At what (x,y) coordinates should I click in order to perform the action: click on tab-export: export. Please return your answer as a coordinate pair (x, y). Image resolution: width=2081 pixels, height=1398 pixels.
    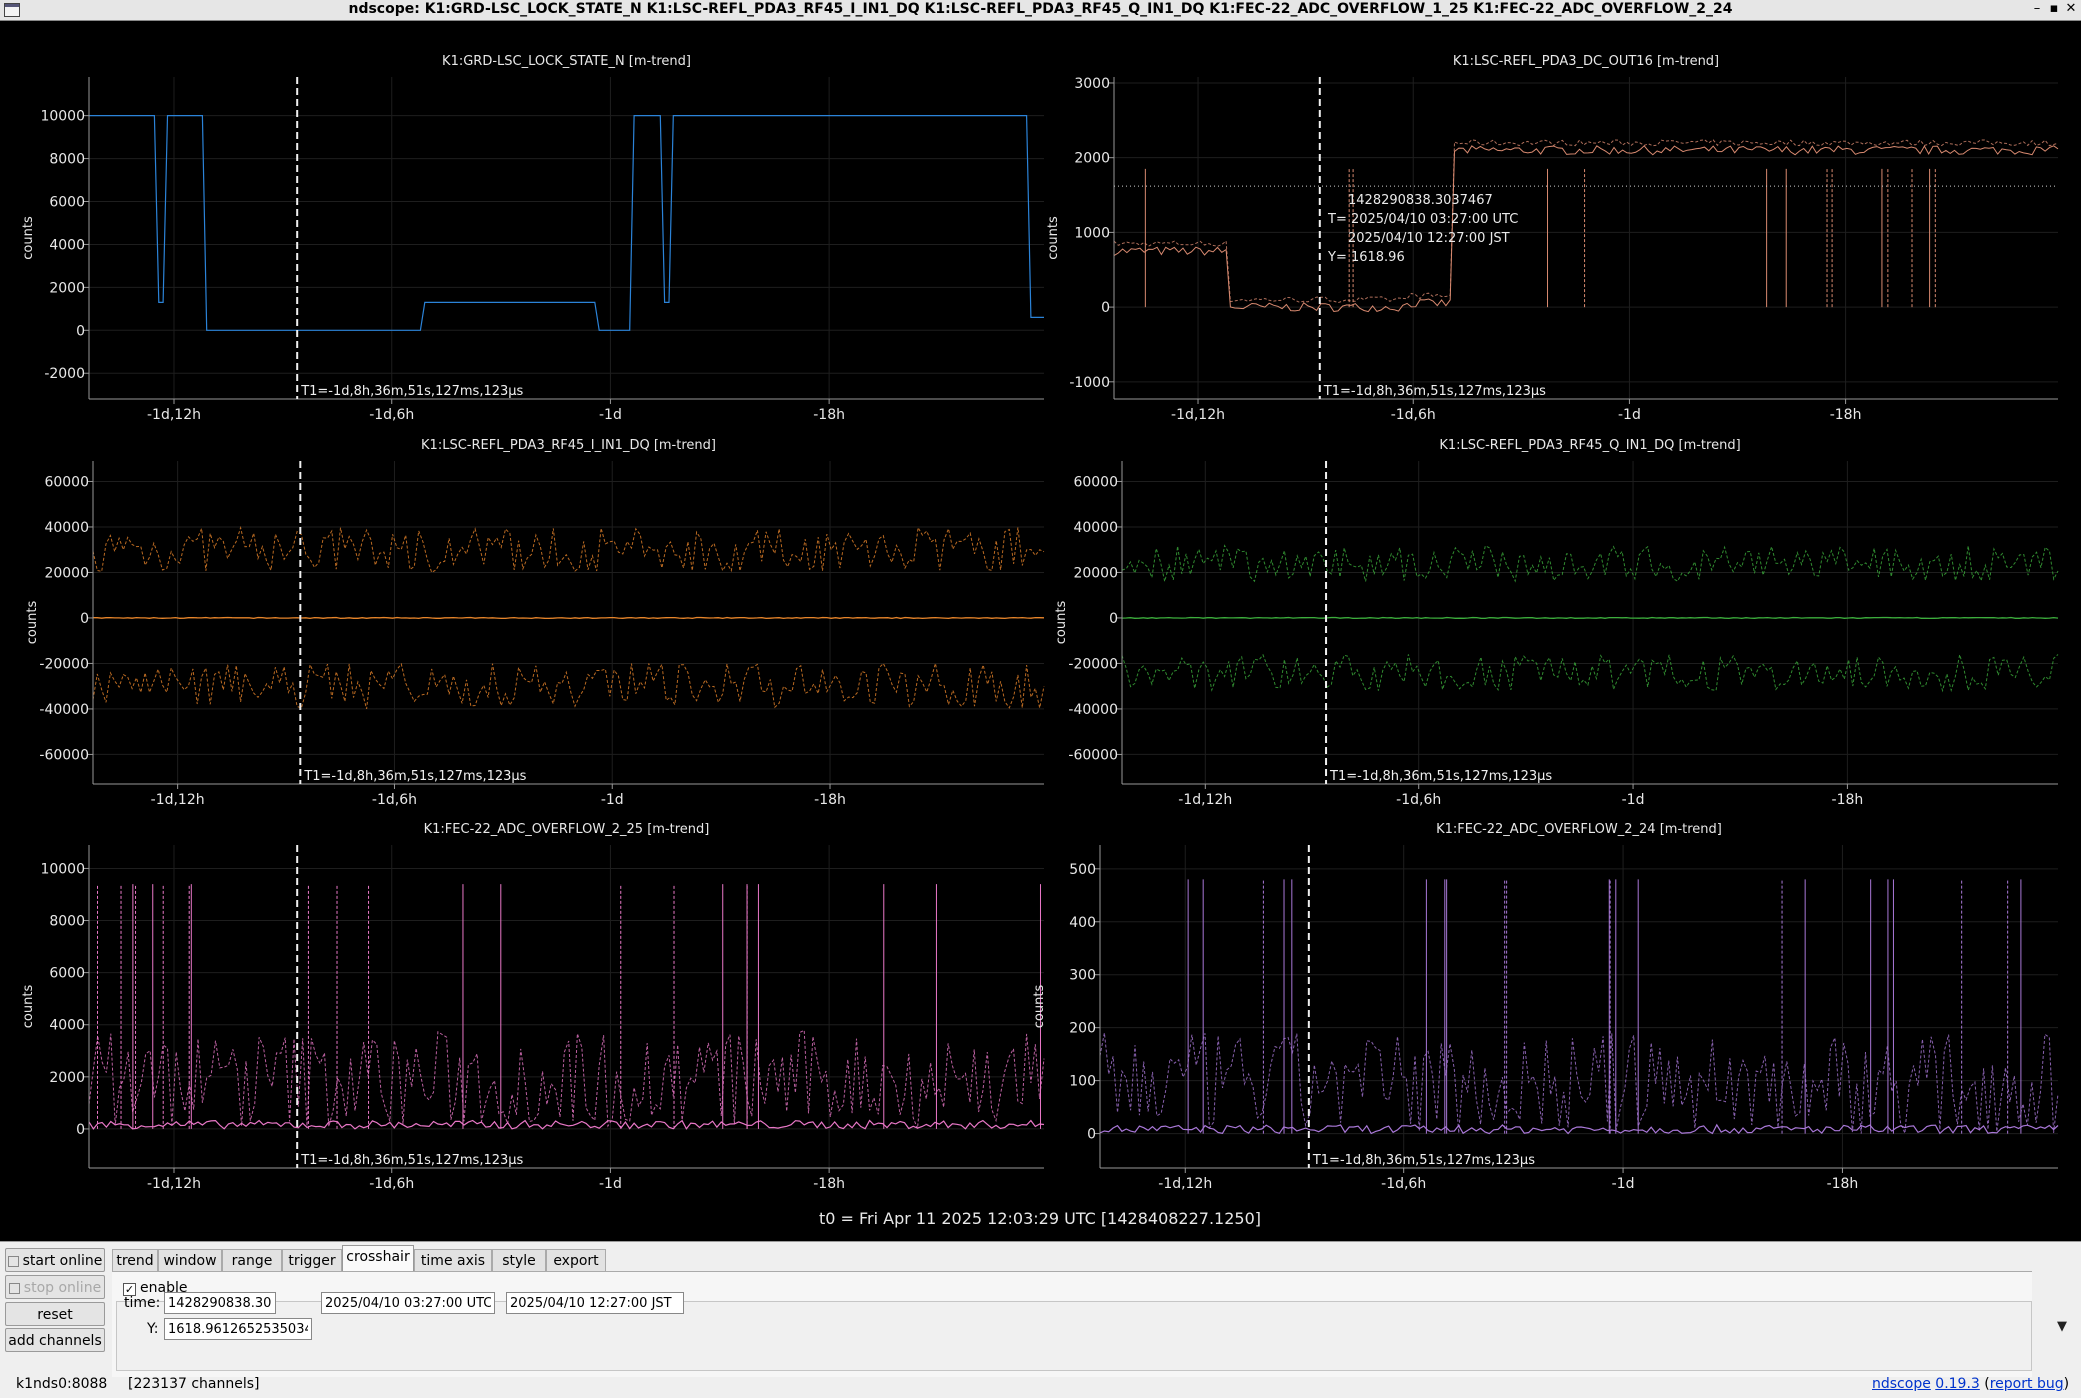
    Looking at the image, I should click on (576, 1260).